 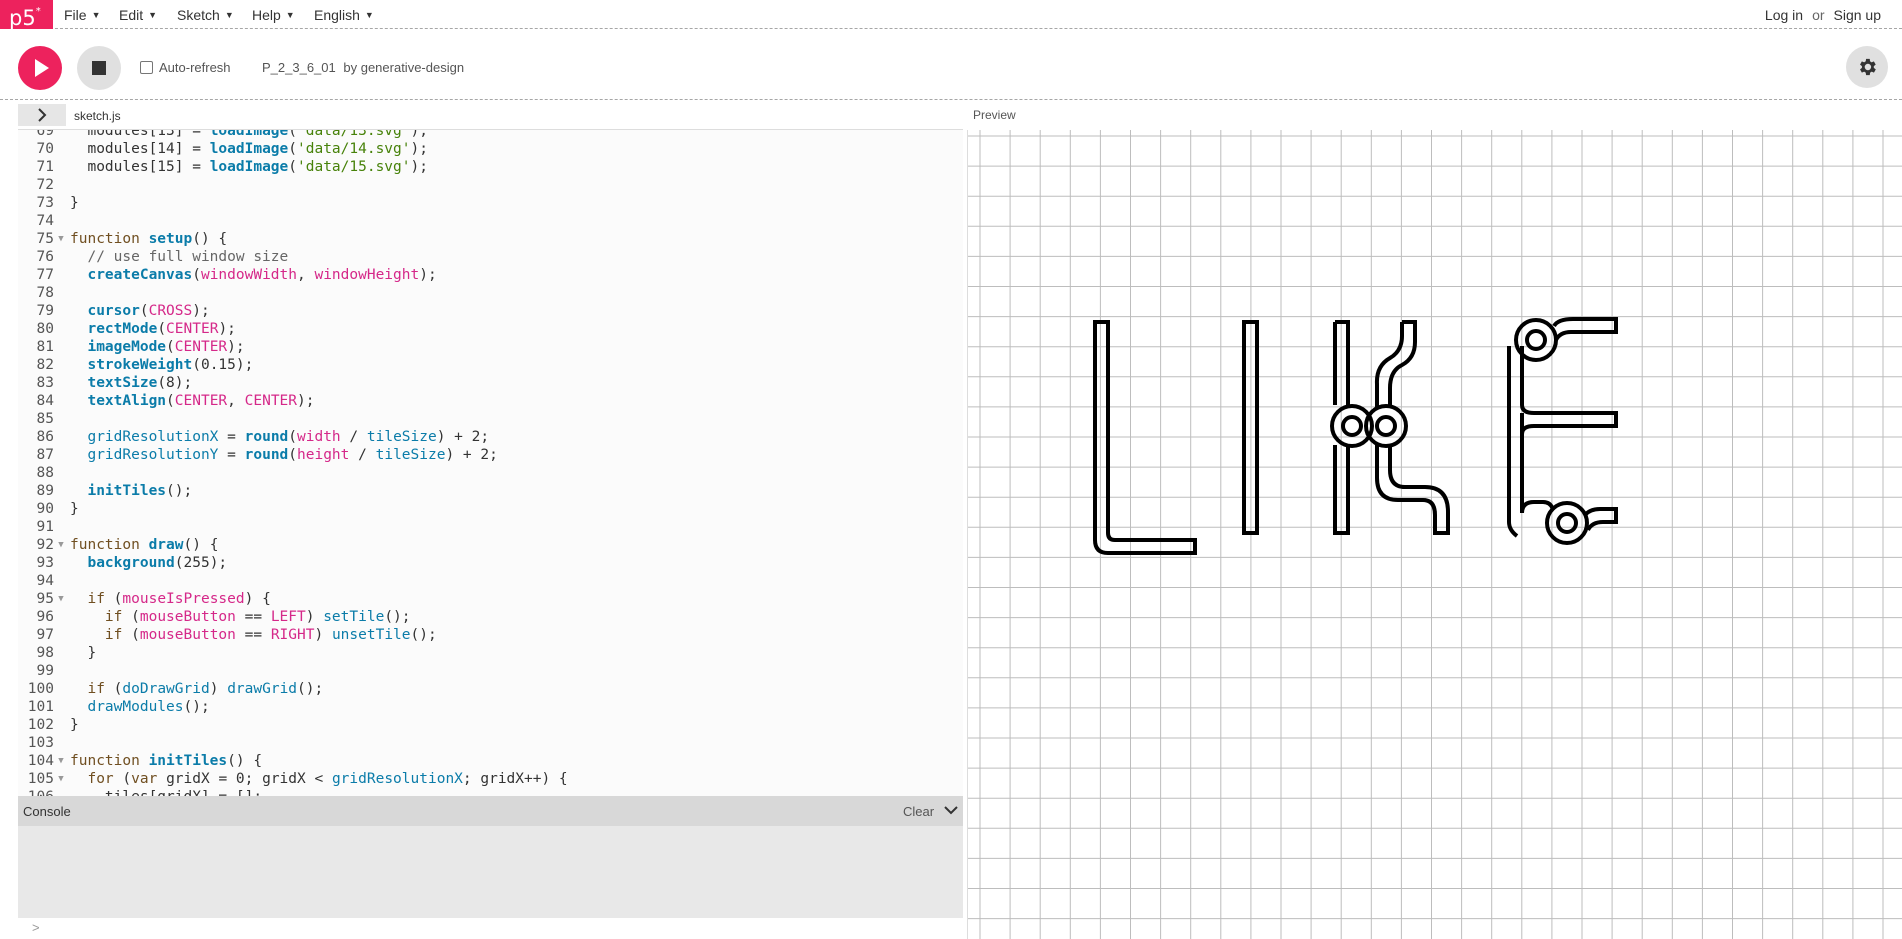 I want to click on p5-logo: p5*, so click(x=26, y=15).